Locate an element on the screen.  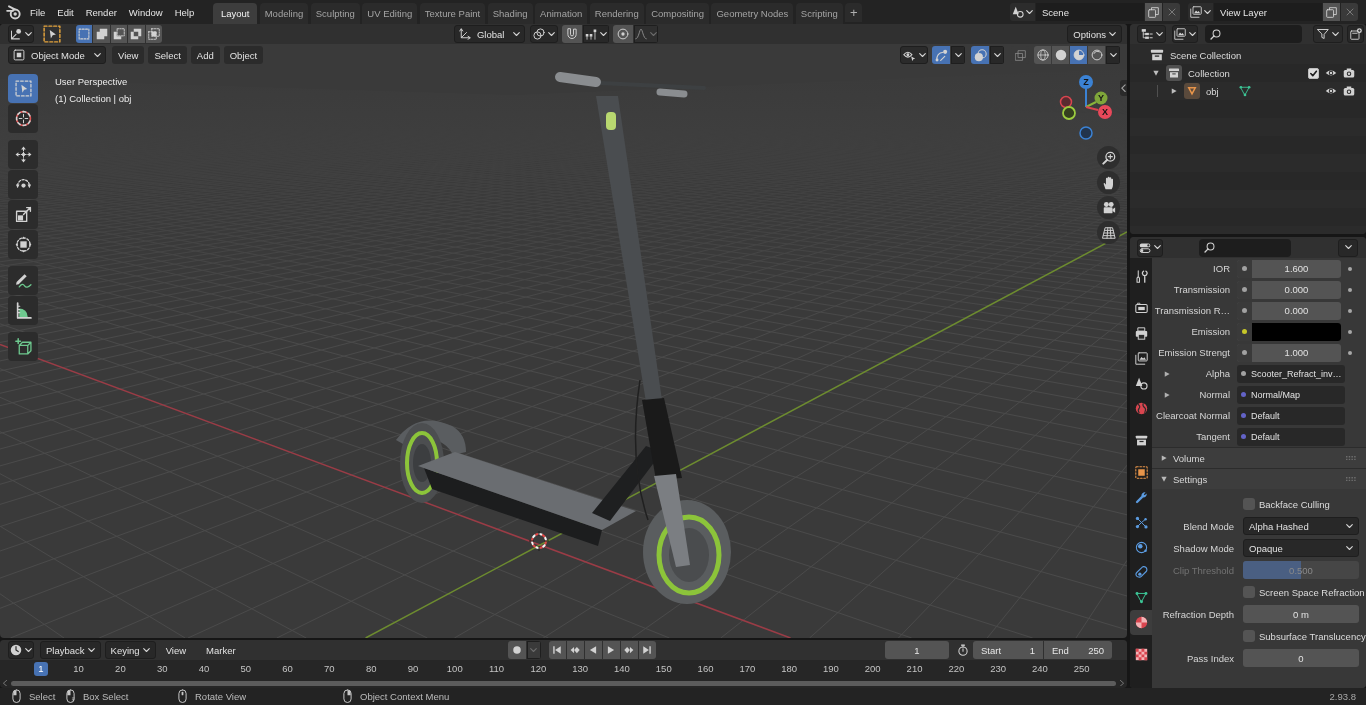
checkbox-label: Backface Culling is located at coordinates (1294, 504).